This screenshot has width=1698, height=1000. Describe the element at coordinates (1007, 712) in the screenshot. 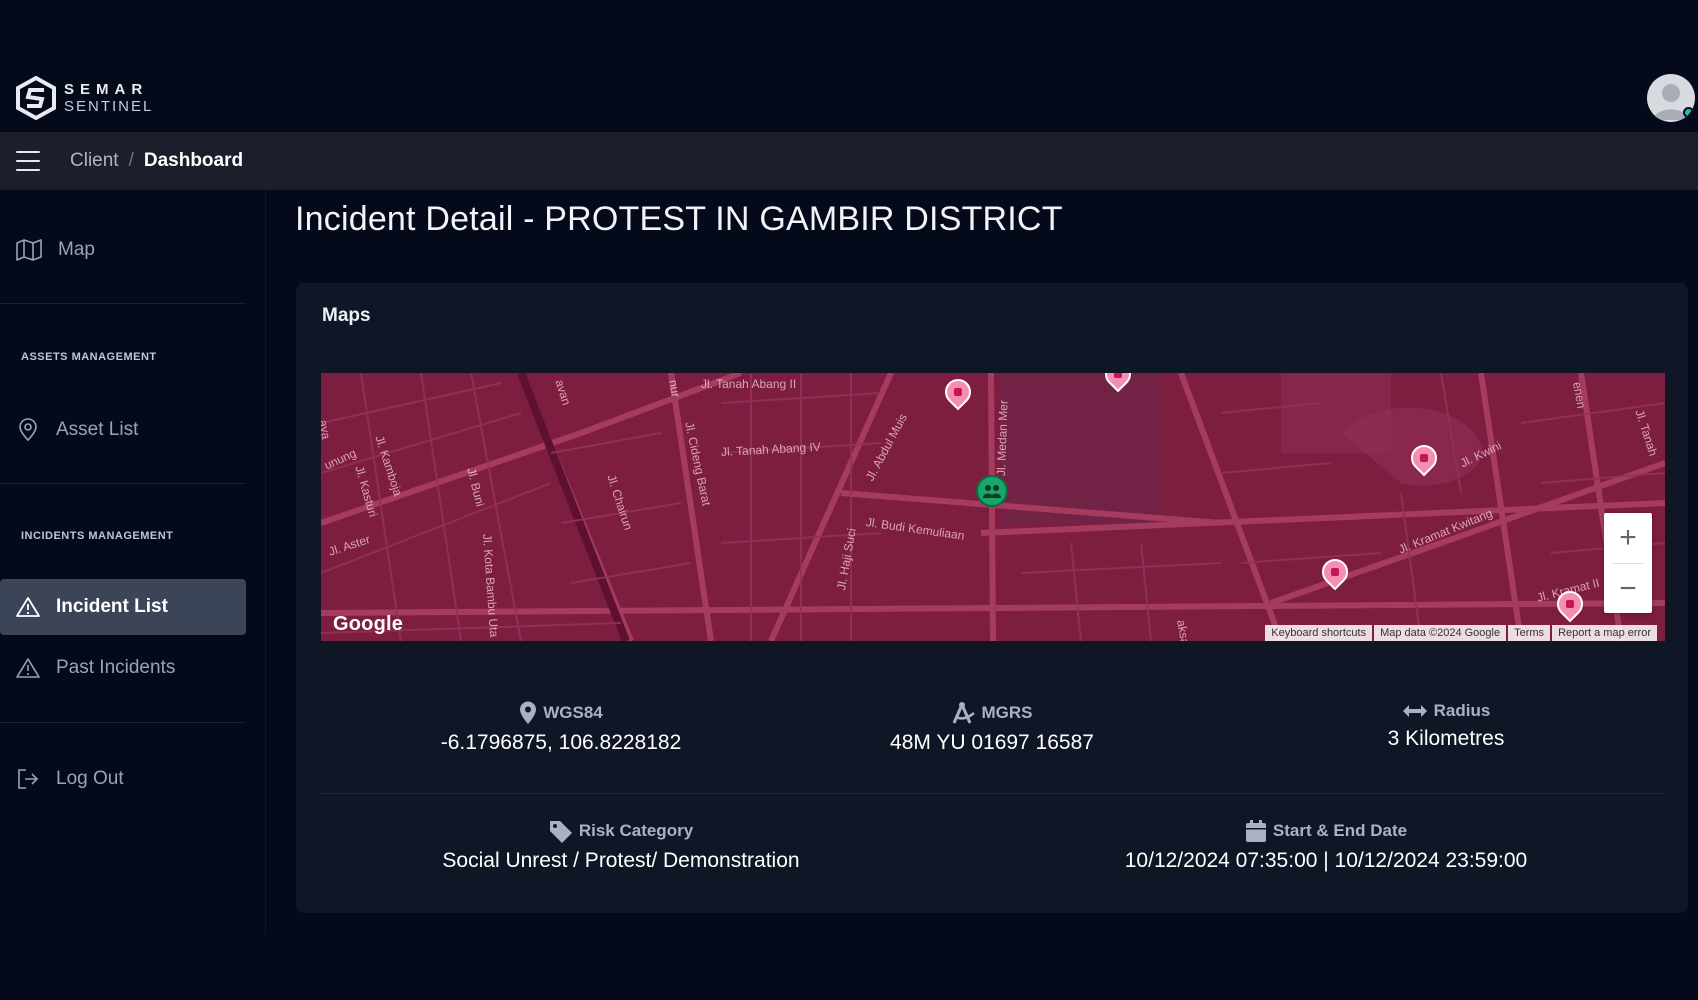

I see `mgrs-label: MGRS` at that location.